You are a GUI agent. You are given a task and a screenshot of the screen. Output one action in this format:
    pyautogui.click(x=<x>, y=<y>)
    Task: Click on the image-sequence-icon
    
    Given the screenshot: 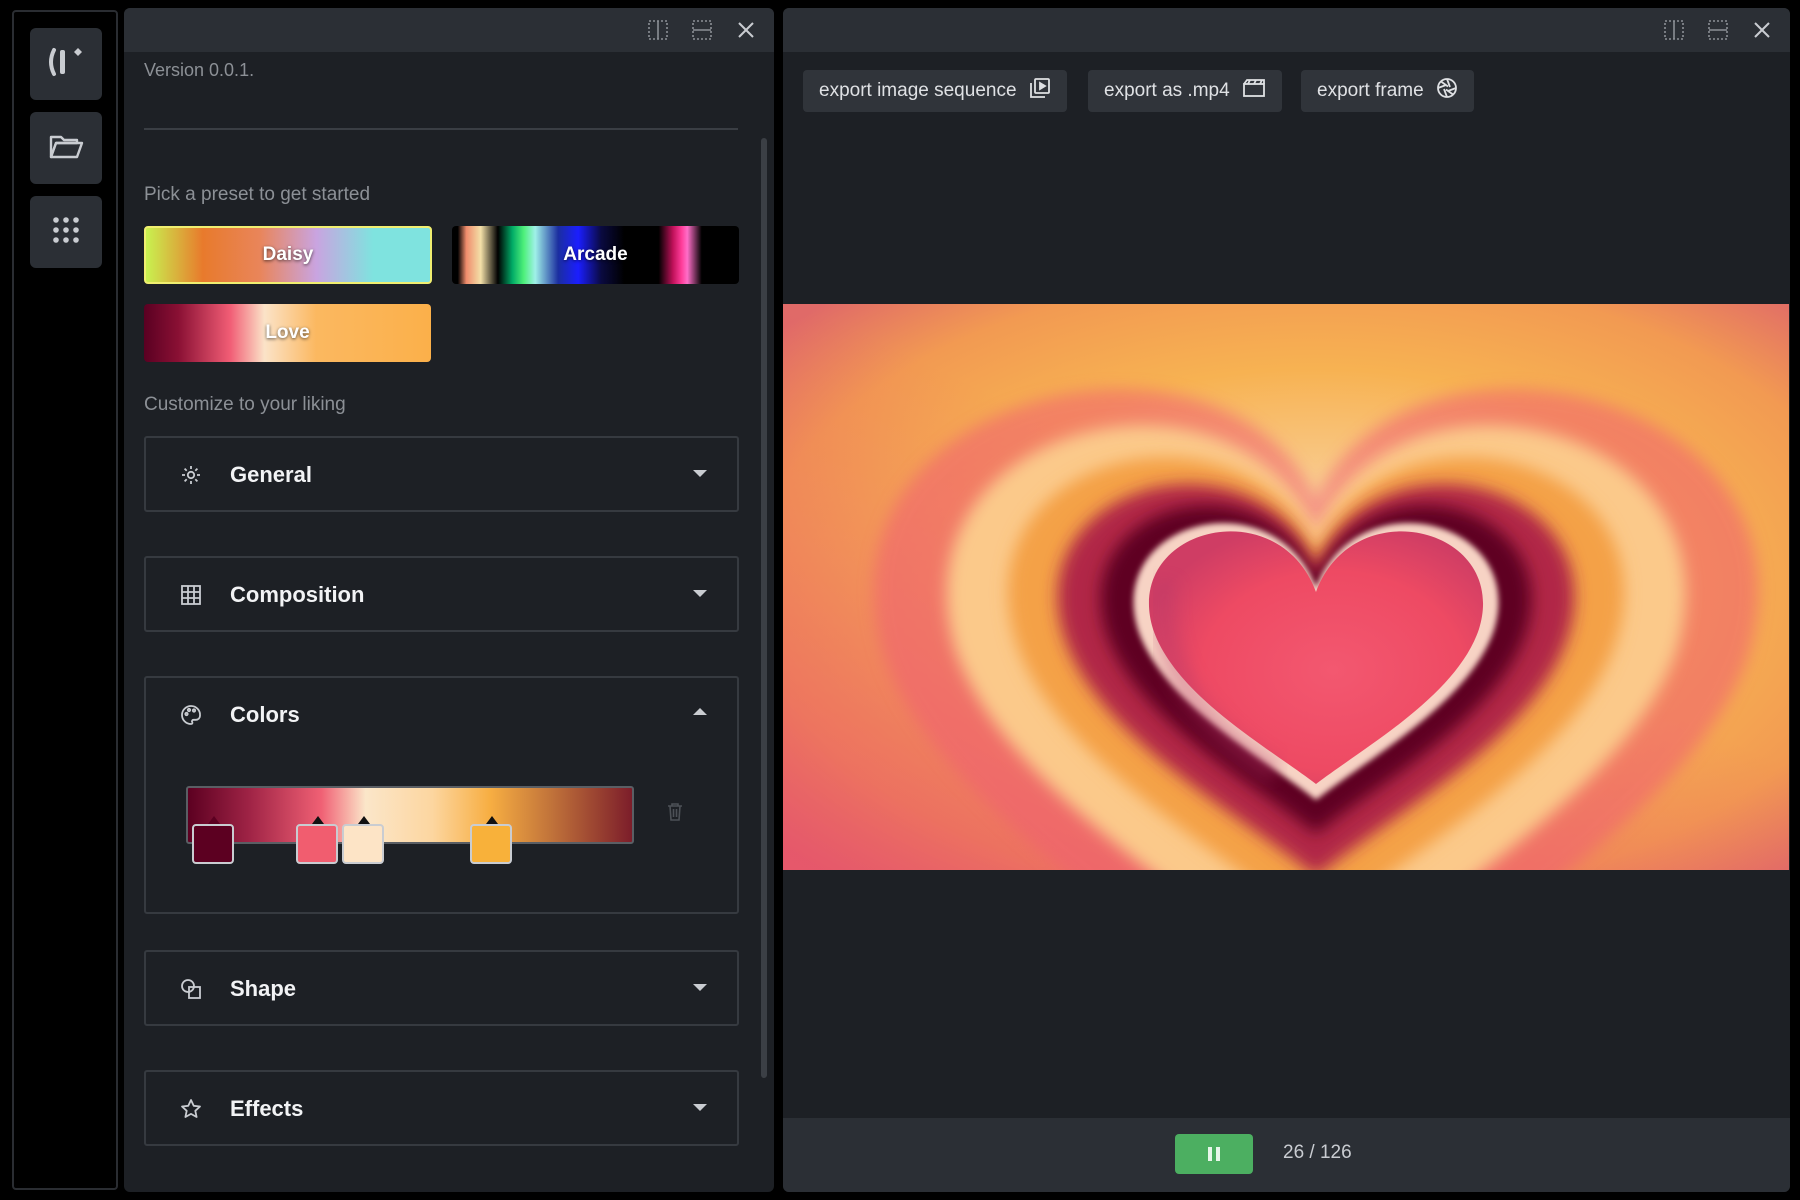 What is the action you would take?
    pyautogui.click(x=1040, y=91)
    